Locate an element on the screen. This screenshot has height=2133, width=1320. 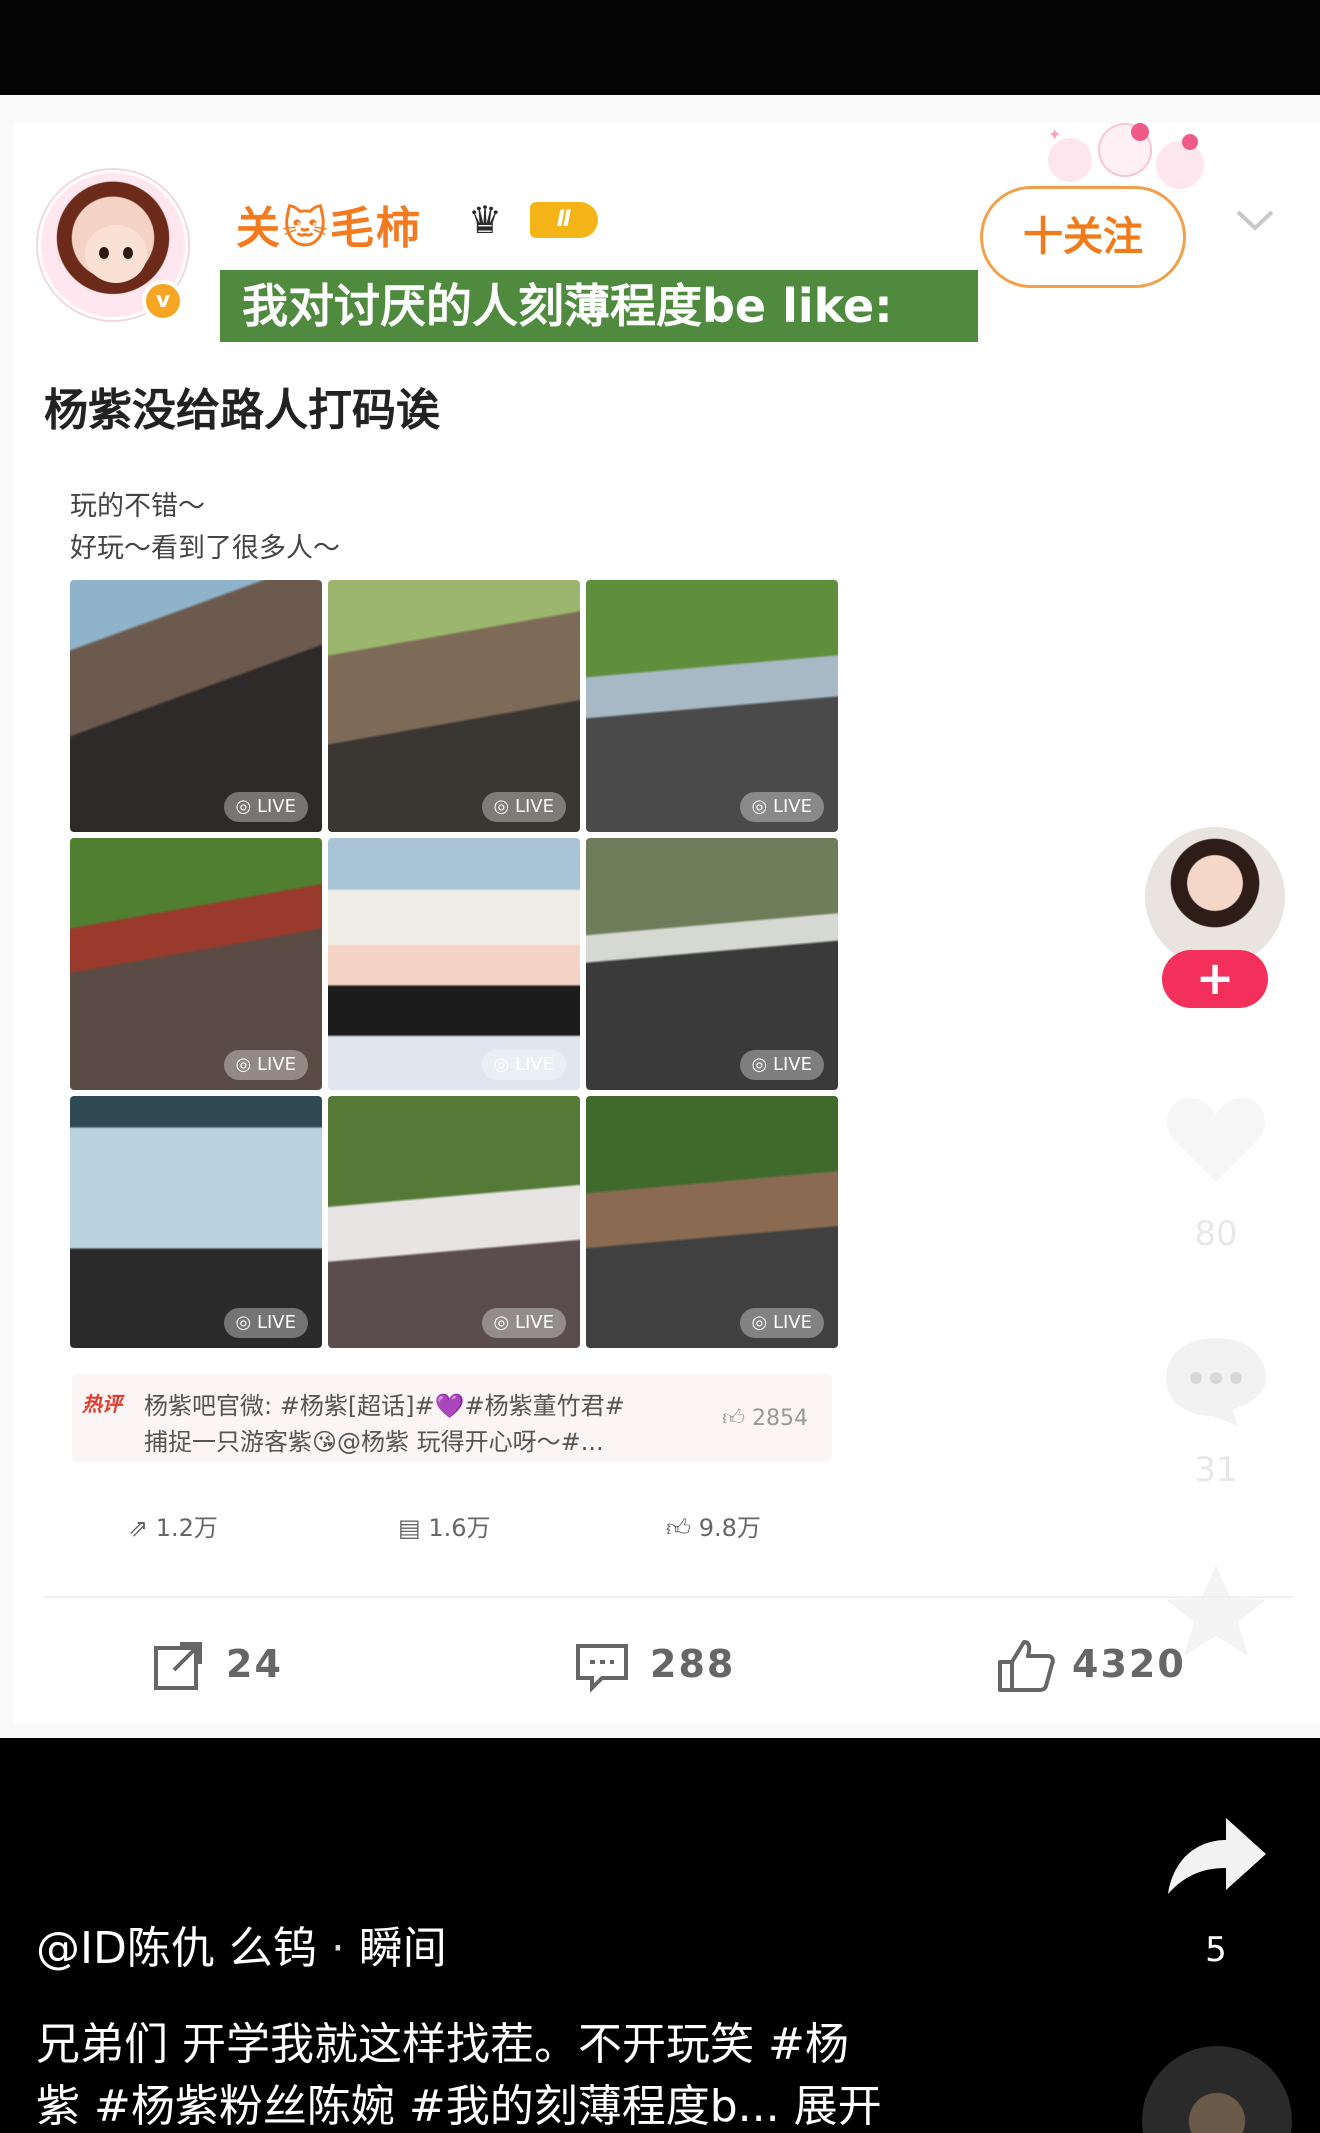
video-comment-count: 31 is located at coordinates (1216, 1470).